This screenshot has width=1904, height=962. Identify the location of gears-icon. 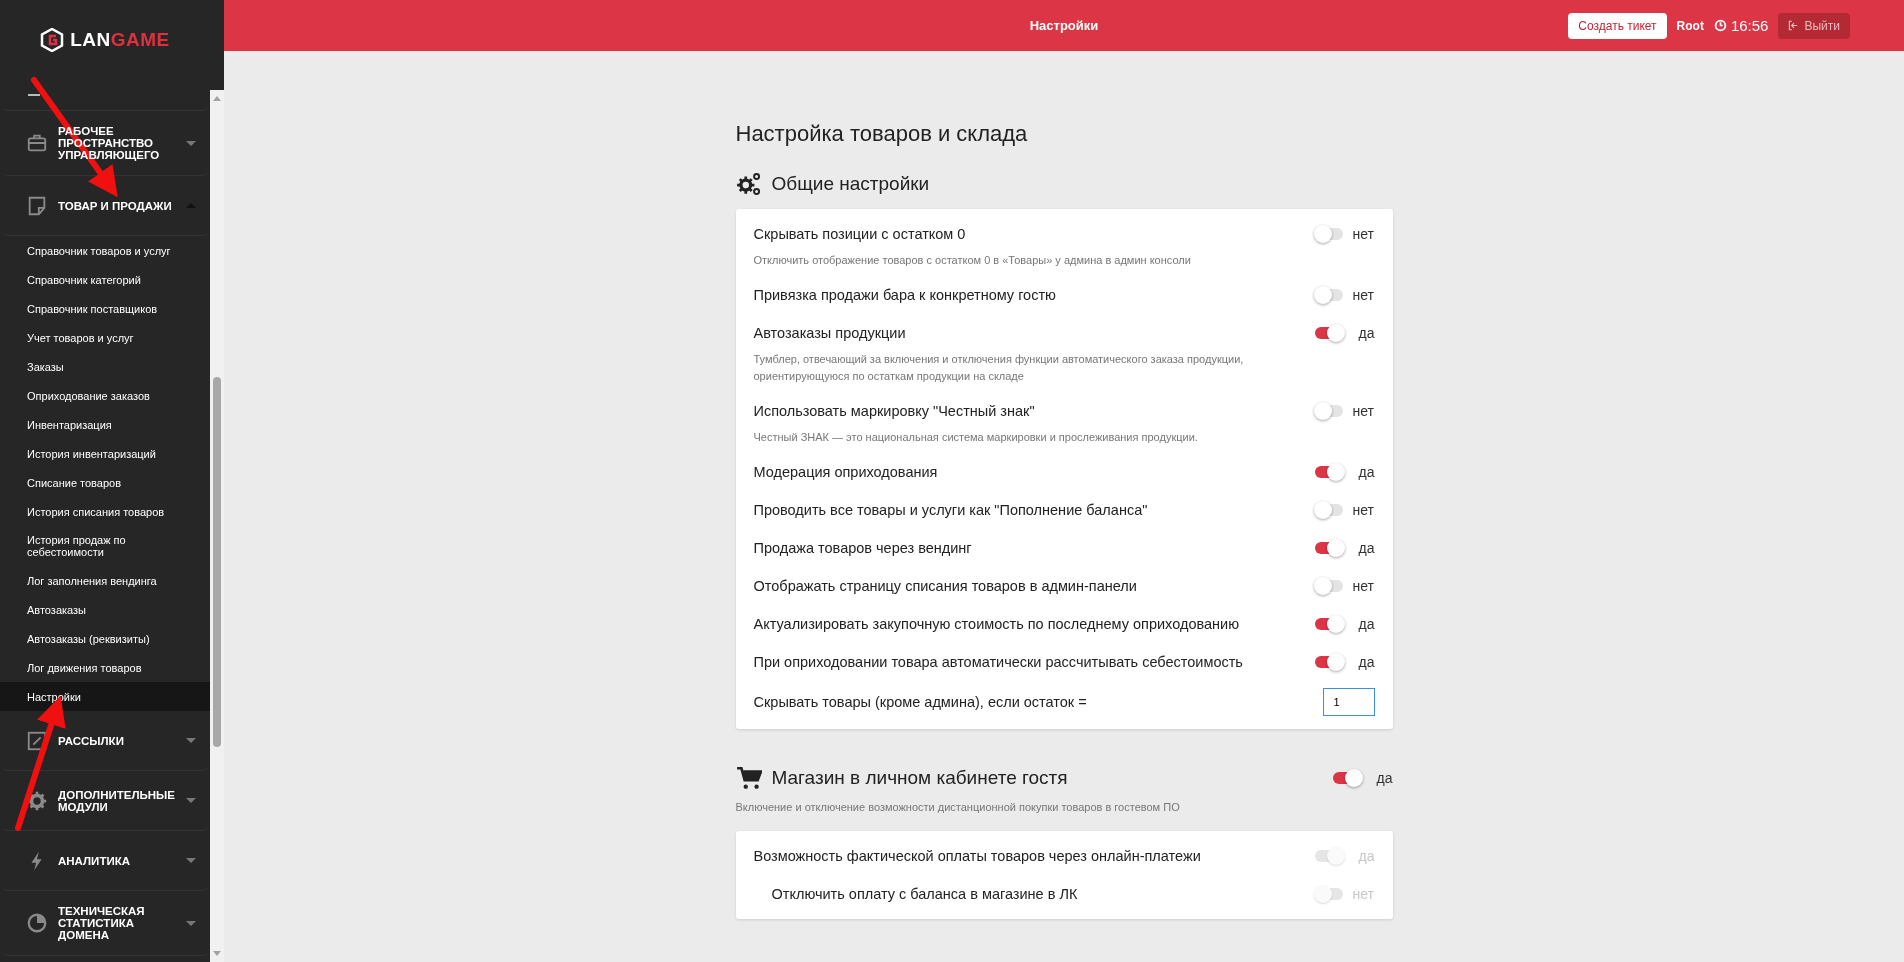
(748, 184).